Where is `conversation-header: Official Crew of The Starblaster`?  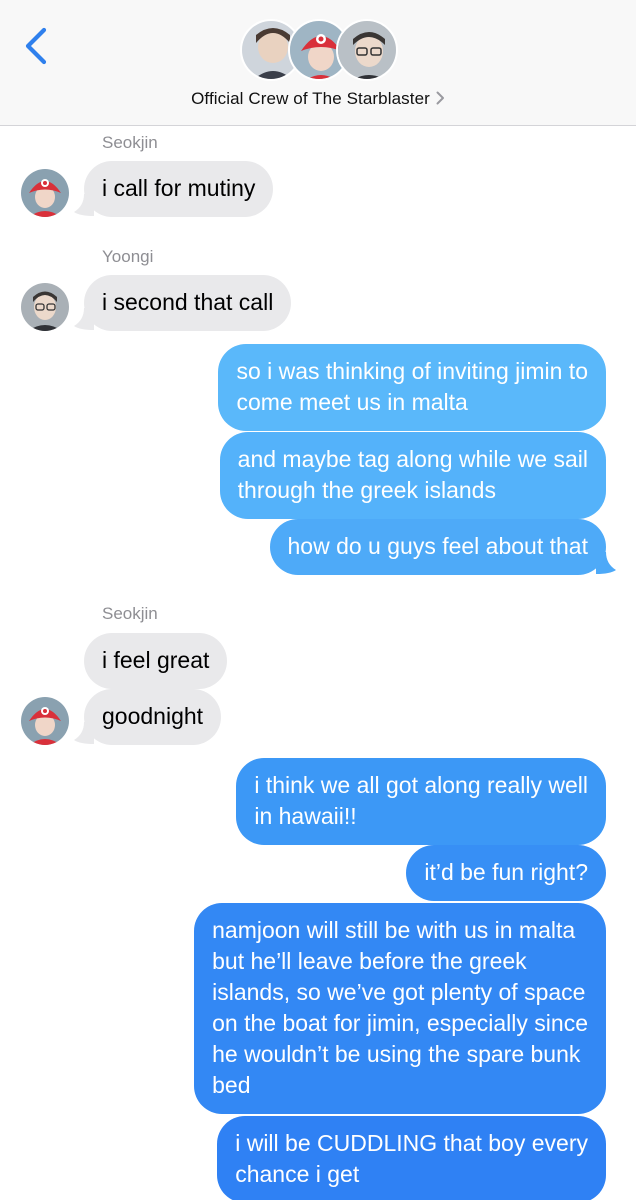 conversation-header: Official Crew of The Starblaster is located at coordinates (318, 63).